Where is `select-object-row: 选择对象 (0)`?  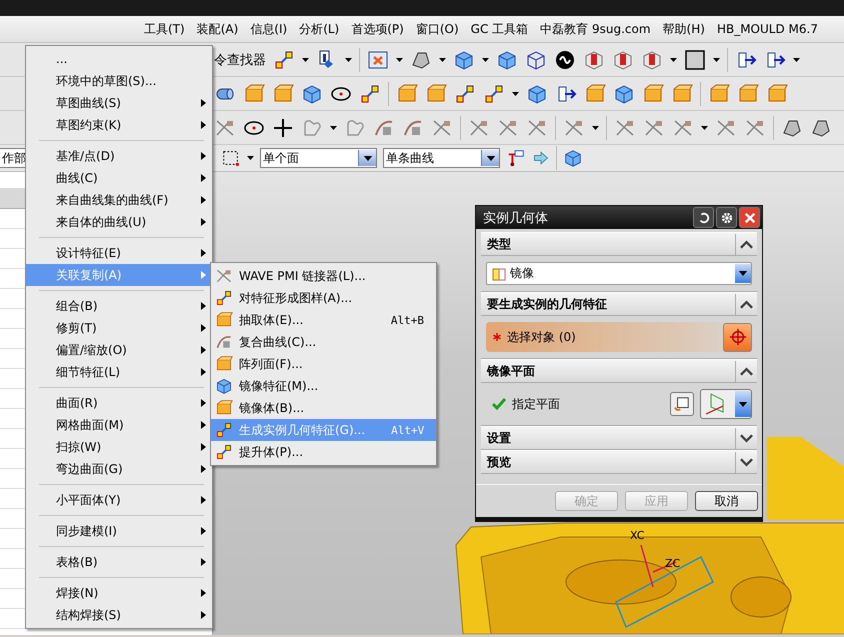 select-object-row: 选择对象 (0) is located at coordinates (619, 337).